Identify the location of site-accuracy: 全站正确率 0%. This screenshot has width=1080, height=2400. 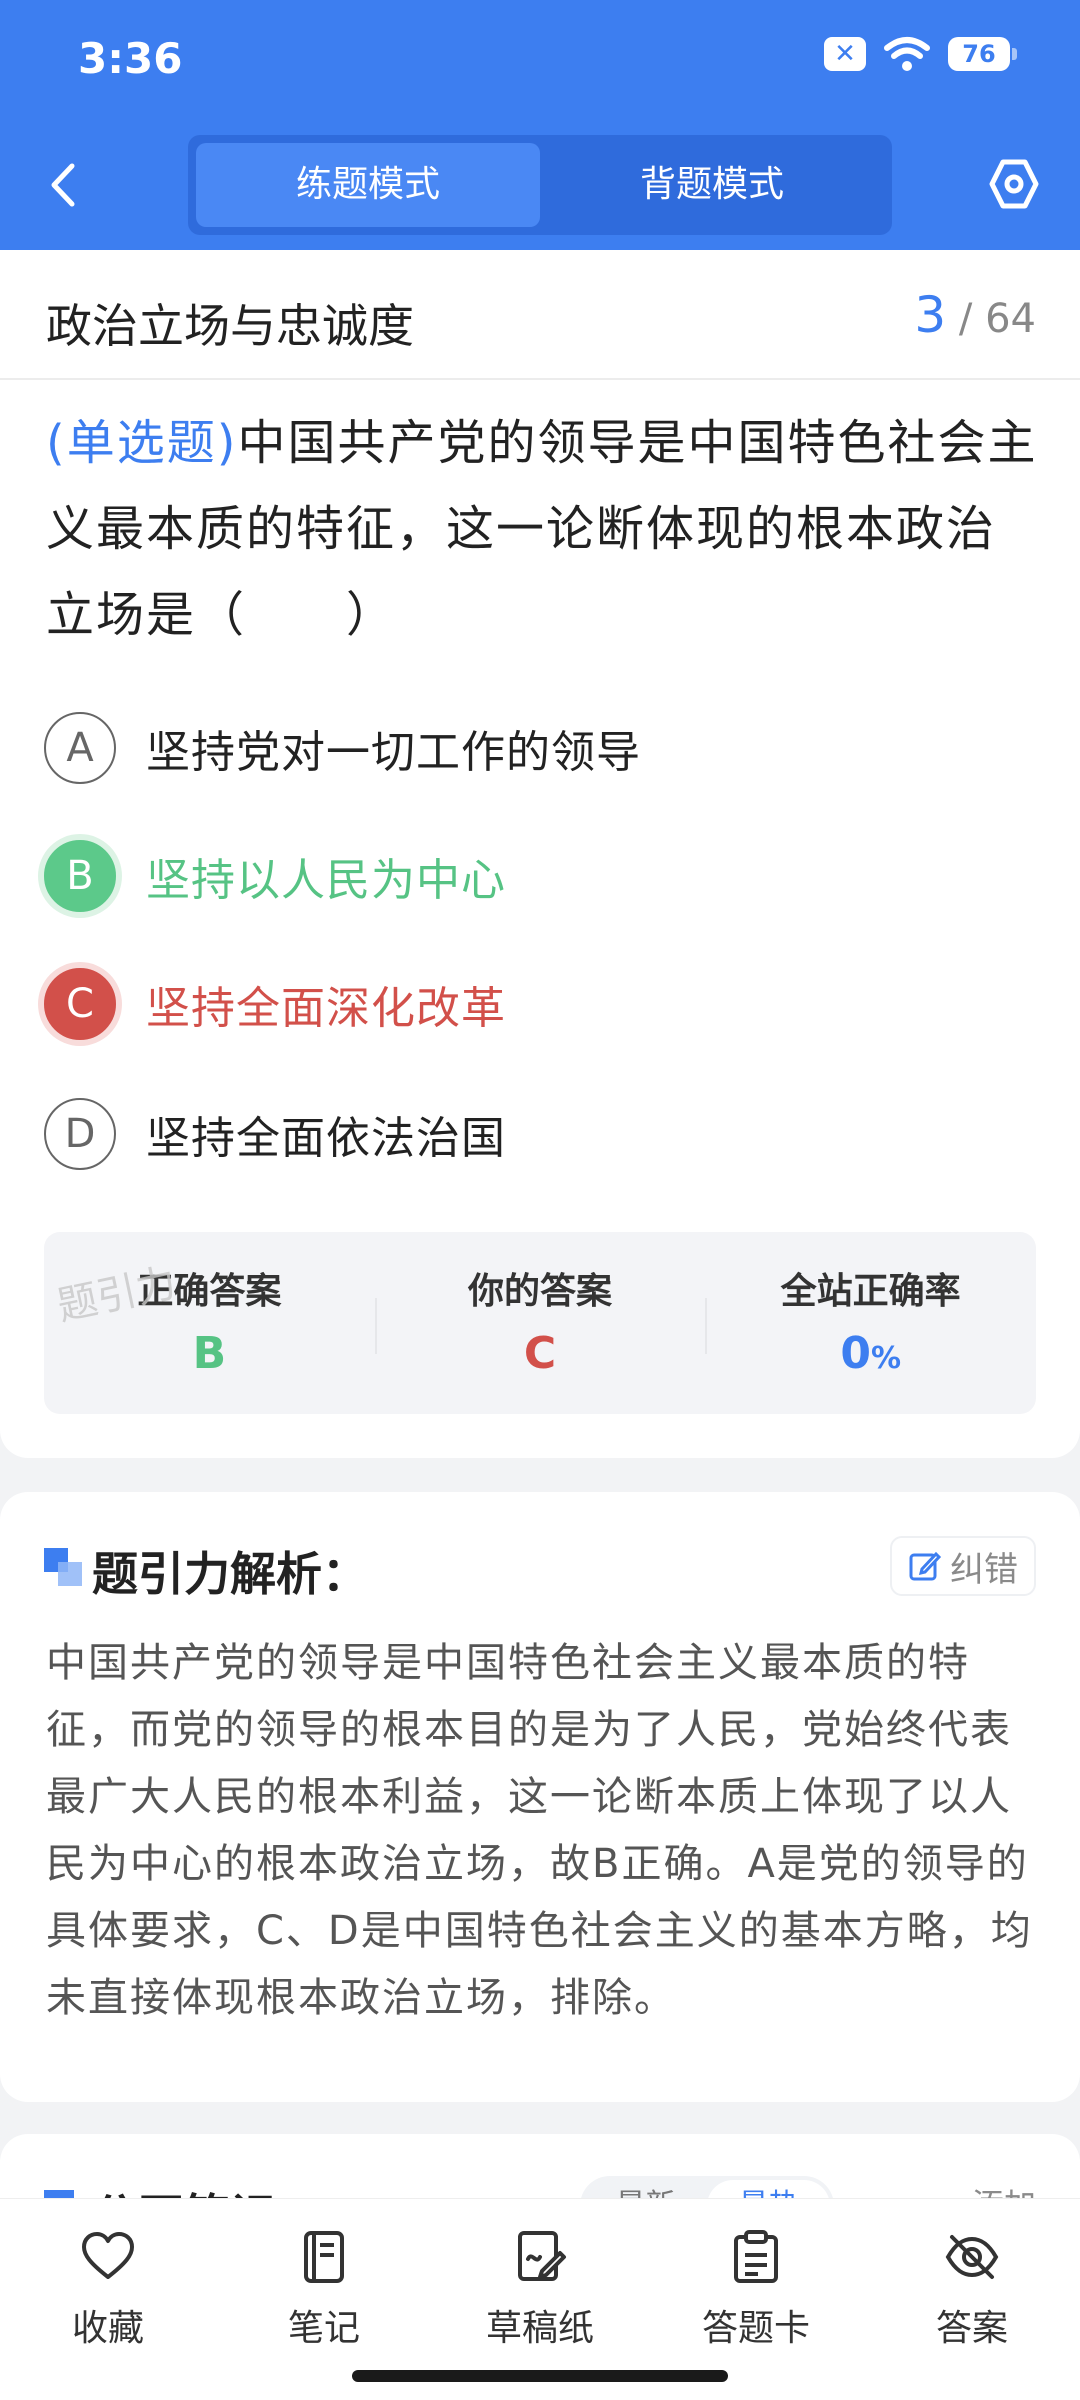
(870, 1323).